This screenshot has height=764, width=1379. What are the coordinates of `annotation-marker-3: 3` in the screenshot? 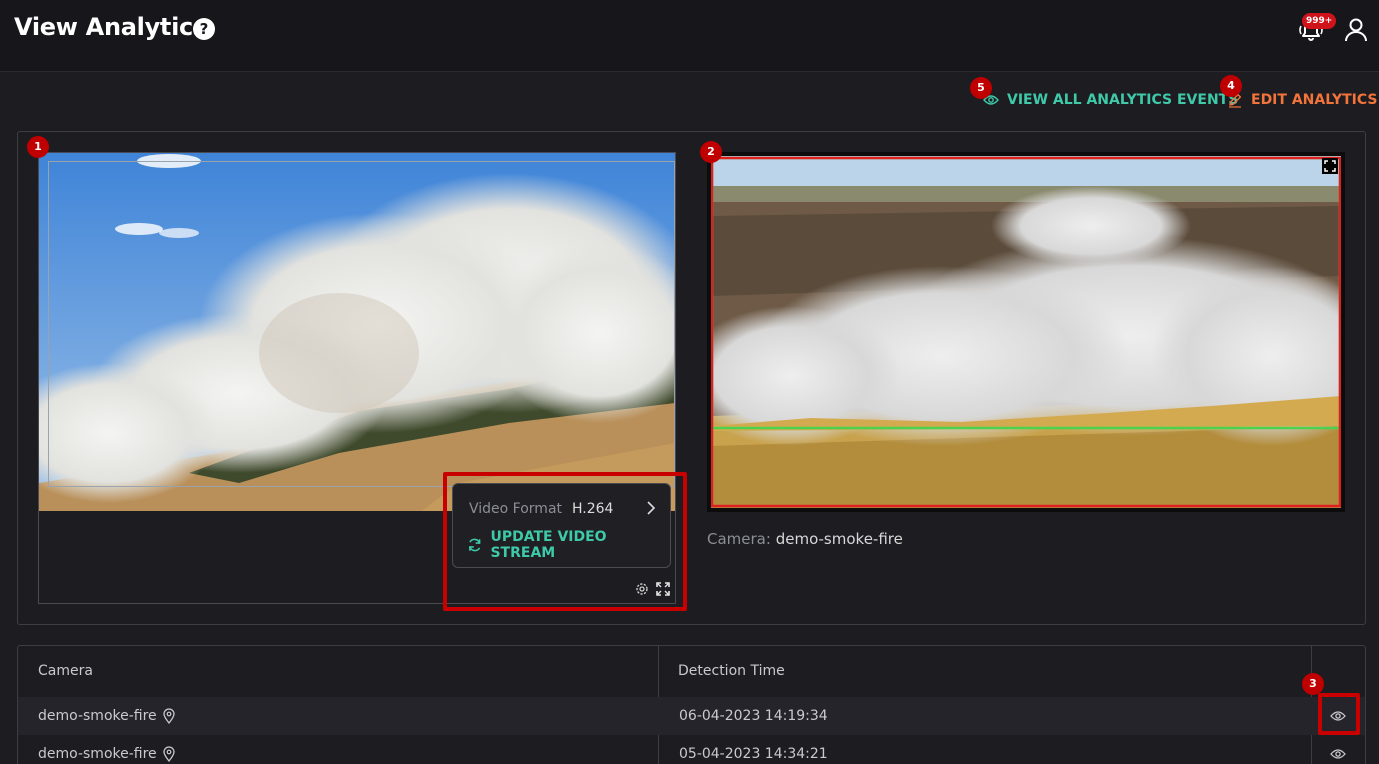 It's located at (1313, 684).